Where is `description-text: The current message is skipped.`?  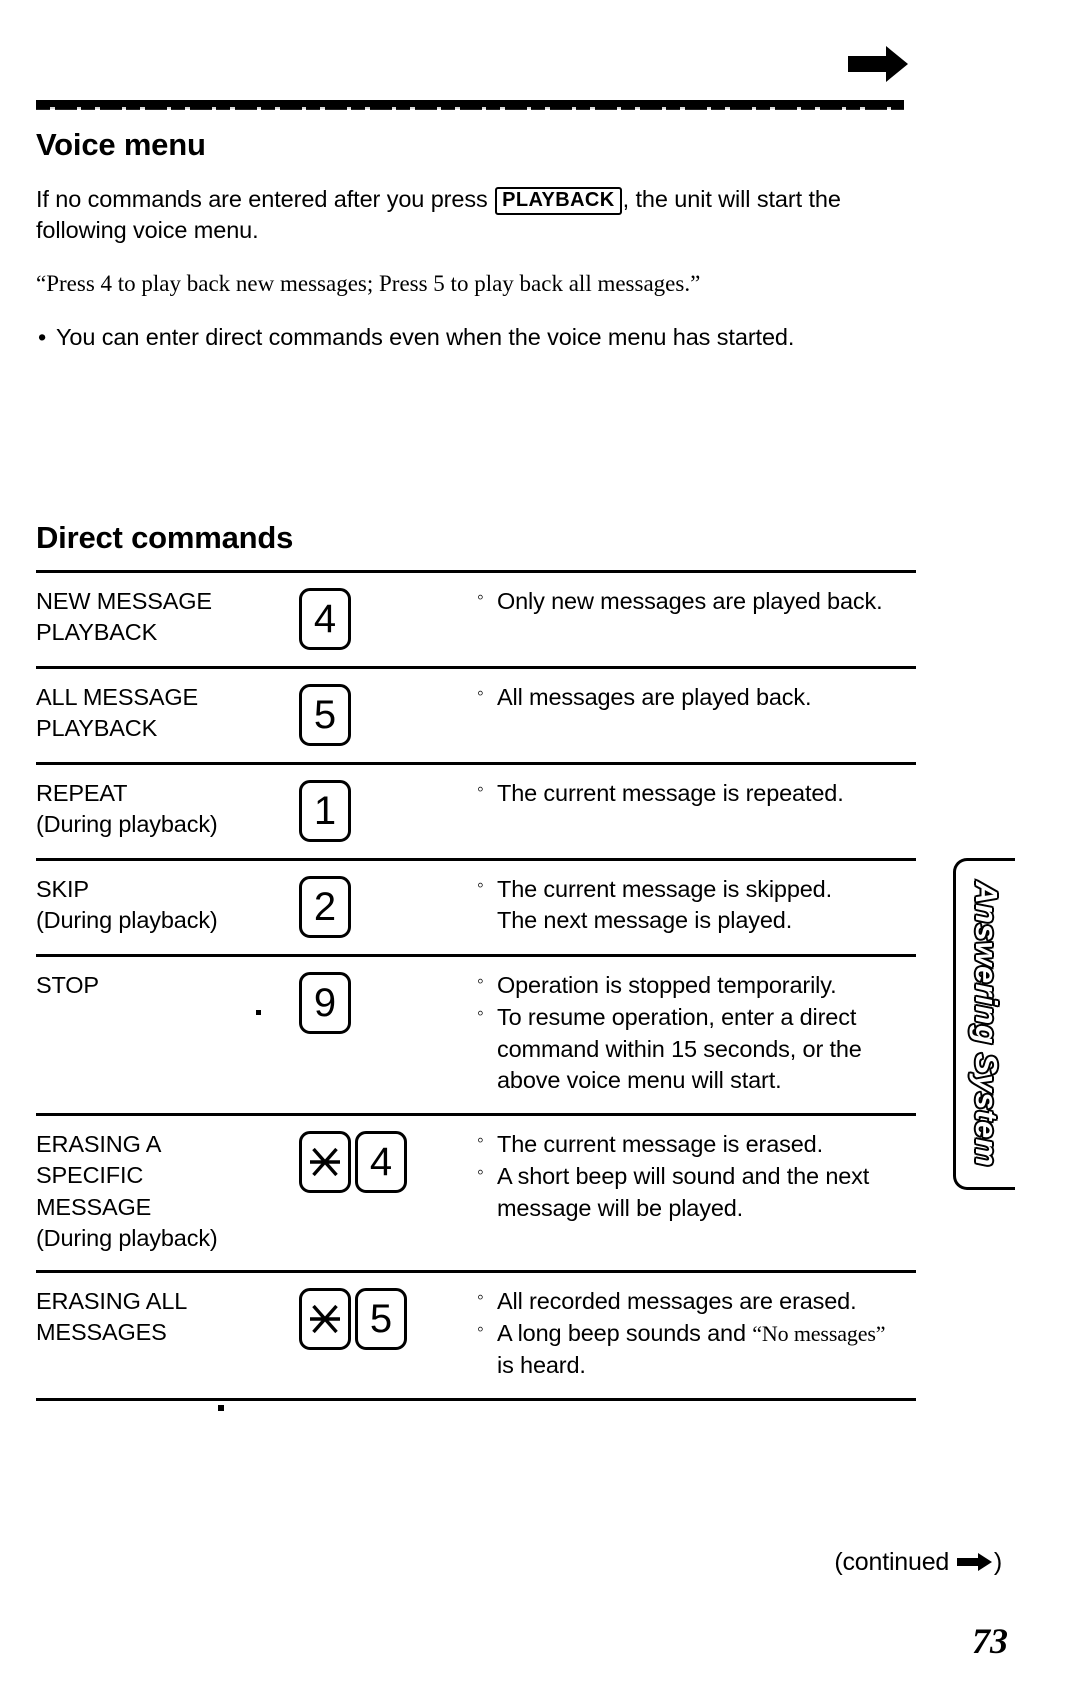
description-text: The current message is skipped. is located at coordinates (664, 889).